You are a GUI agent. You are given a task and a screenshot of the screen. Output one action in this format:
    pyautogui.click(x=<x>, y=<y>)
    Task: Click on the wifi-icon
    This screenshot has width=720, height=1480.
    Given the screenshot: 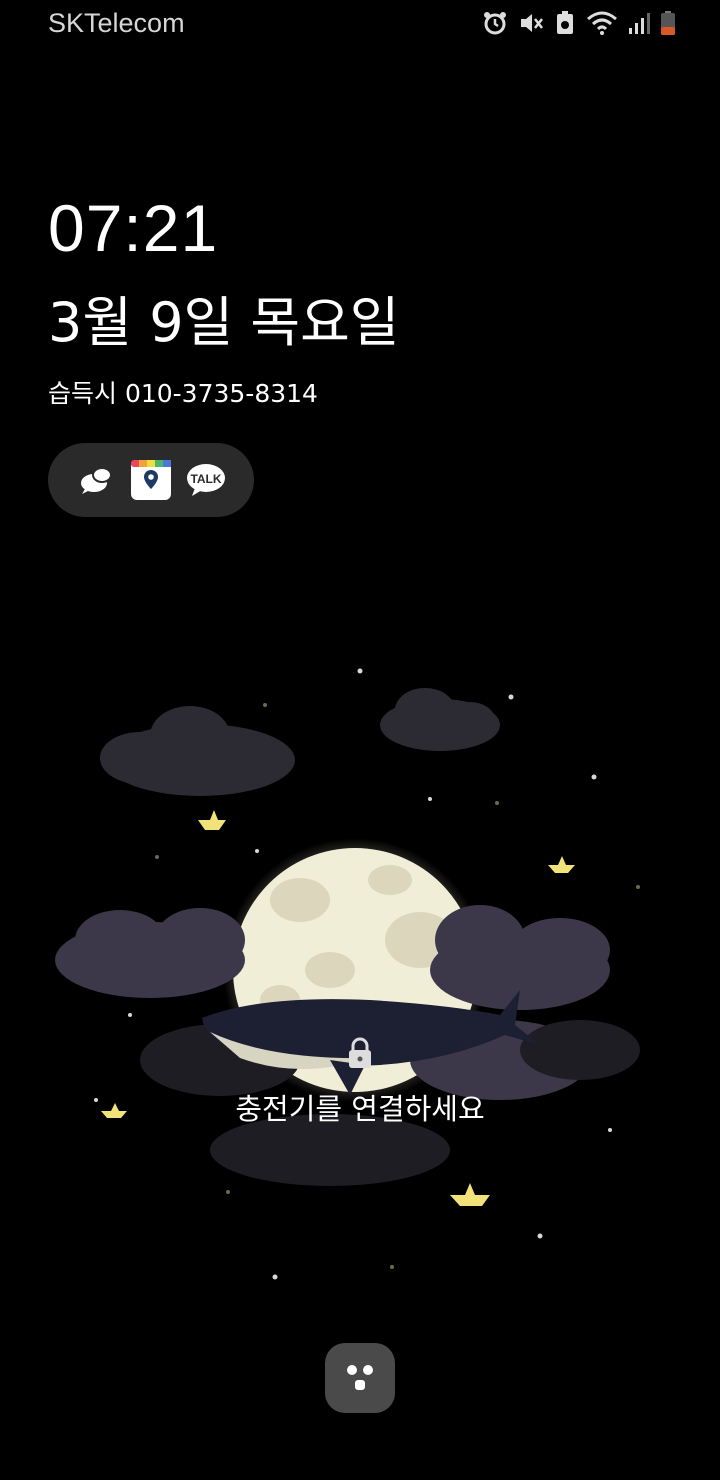 What is the action you would take?
    pyautogui.click(x=602, y=23)
    